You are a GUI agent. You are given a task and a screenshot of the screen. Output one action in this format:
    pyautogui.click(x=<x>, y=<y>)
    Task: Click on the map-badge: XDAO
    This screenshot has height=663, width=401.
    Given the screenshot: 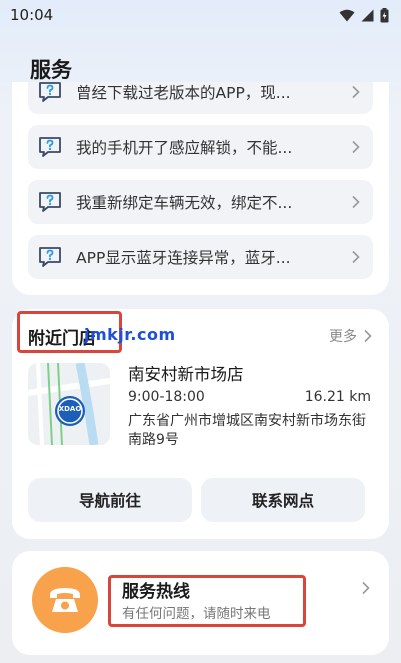 What is the action you would take?
    pyautogui.click(x=70, y=409)
    